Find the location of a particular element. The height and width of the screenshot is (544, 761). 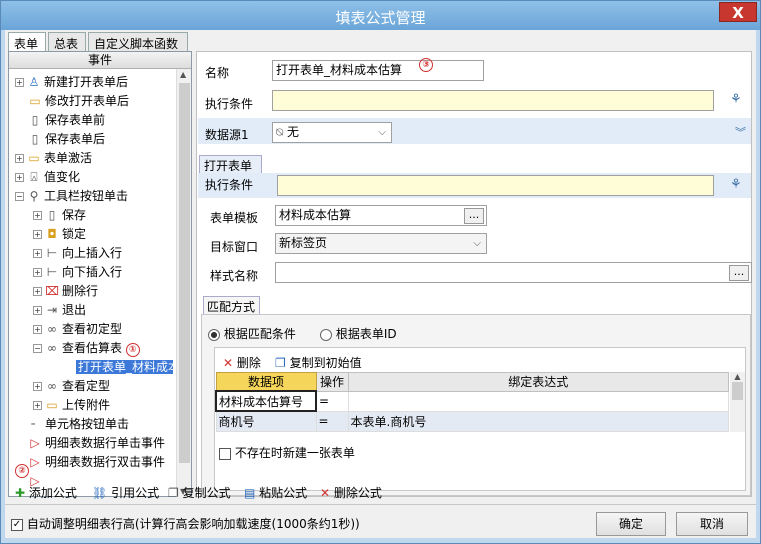

tree-node-cell-button: ╴ 单元格按钮单击 is located at coordinates (78, 424).